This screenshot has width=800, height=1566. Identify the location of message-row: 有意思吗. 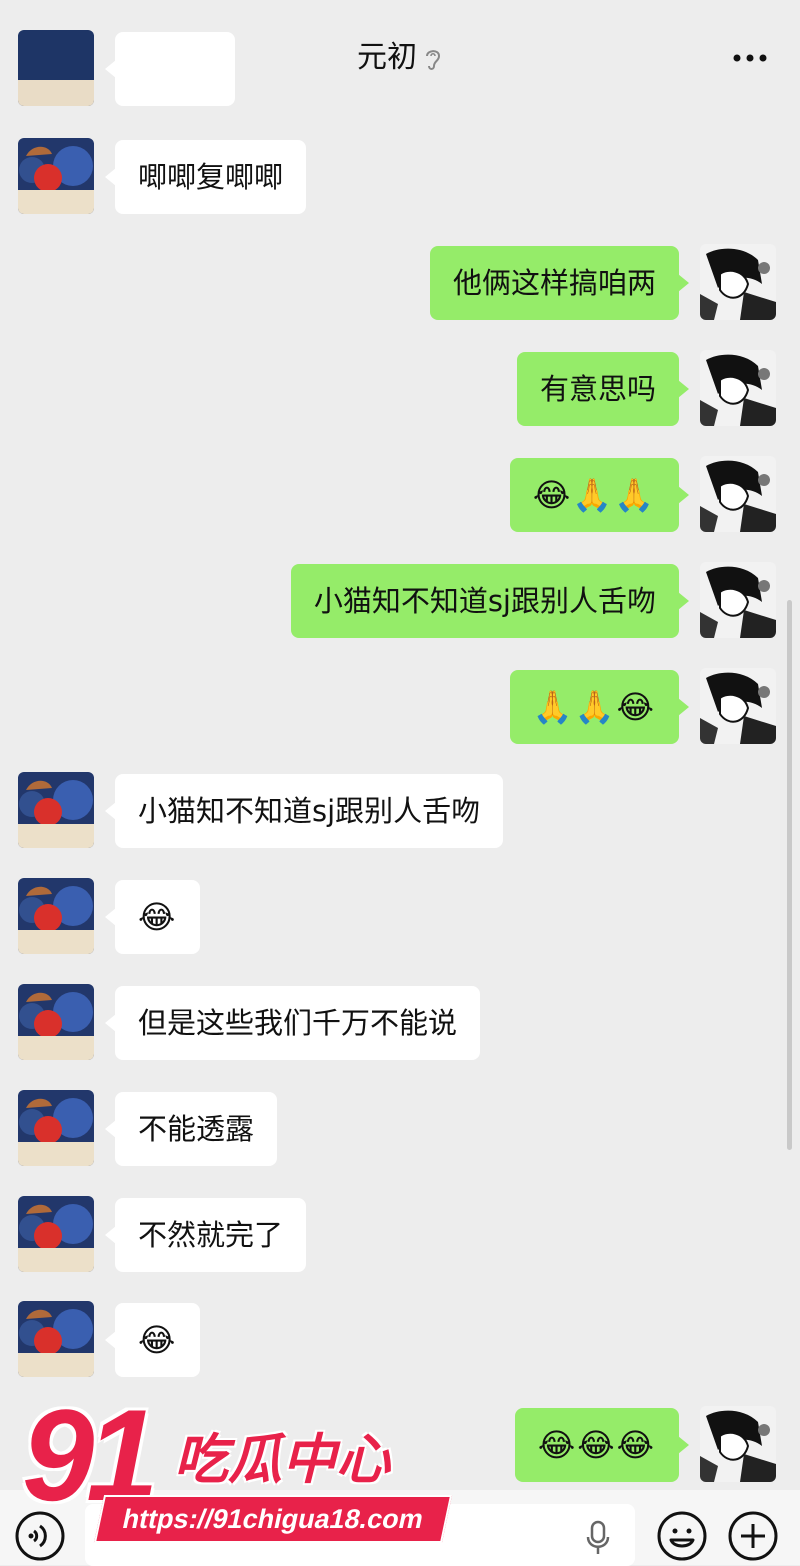
(400, 390).